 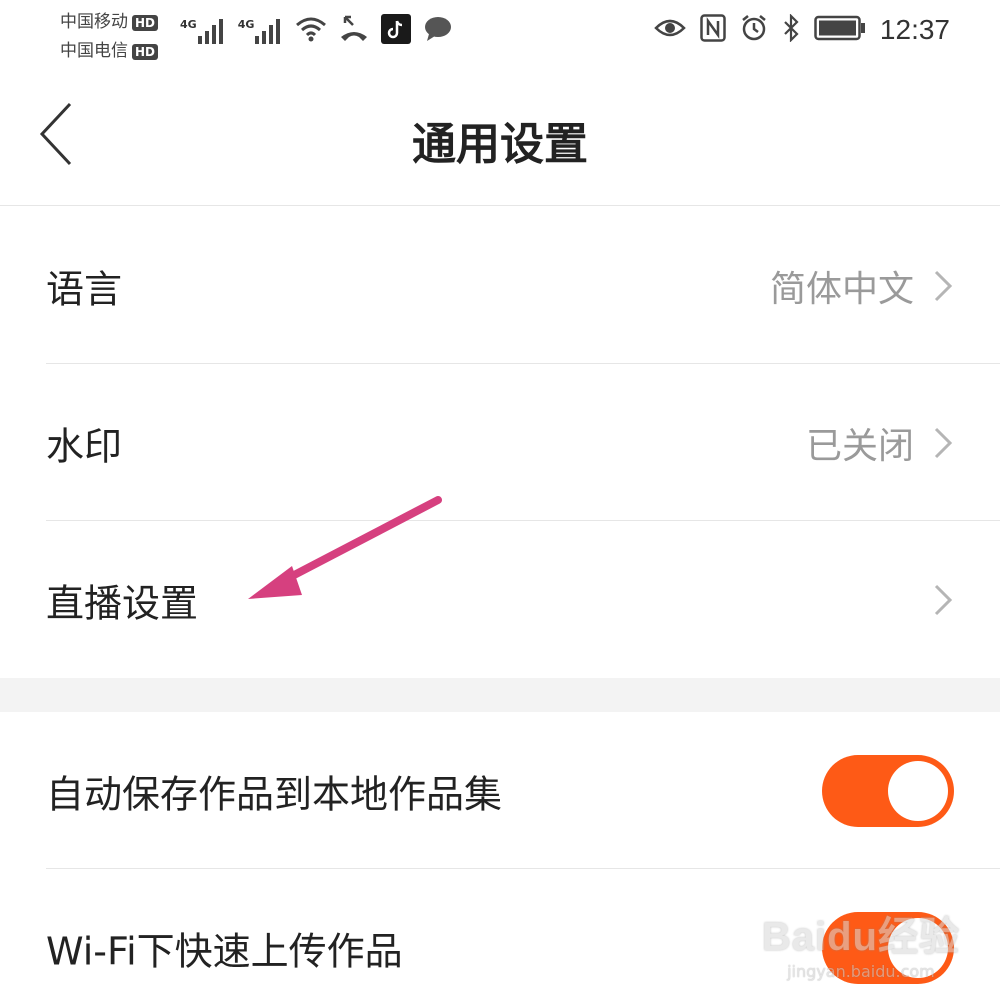 What do you see at coordinates (396, 31) in the screenshot?
I see `tiktok-icon` at bounding box center [396, 31].